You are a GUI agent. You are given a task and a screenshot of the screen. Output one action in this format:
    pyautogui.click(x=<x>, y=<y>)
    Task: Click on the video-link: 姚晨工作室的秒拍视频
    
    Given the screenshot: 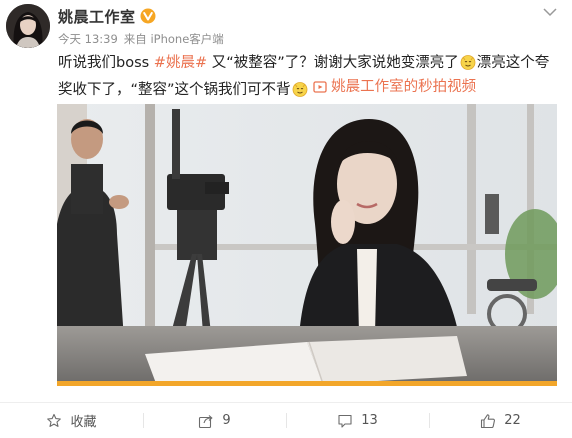 What is the action you would take?
    pyautogui.click(x=394, y=87)
    